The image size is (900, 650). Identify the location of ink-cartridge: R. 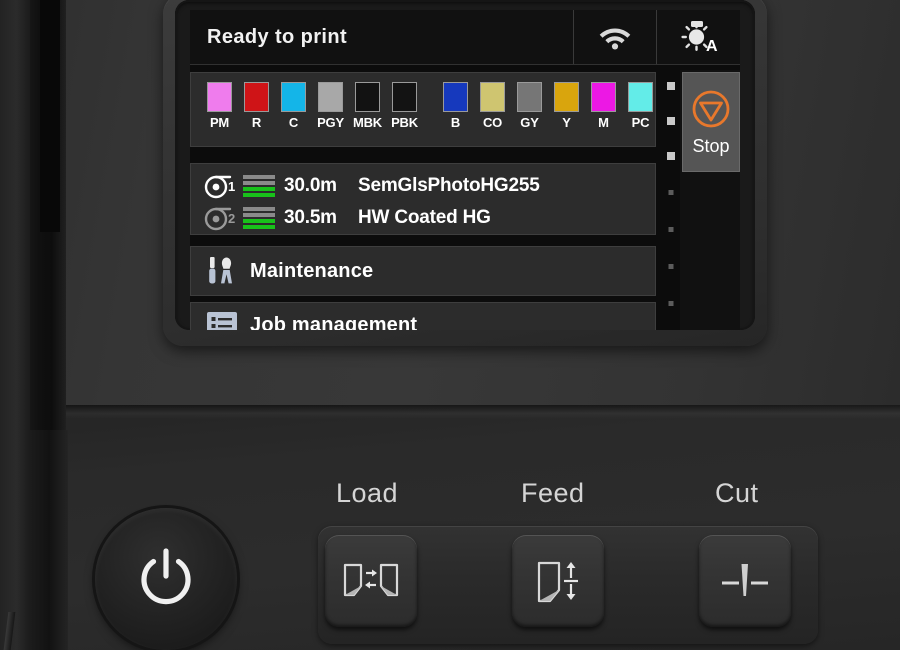
(256, 106).